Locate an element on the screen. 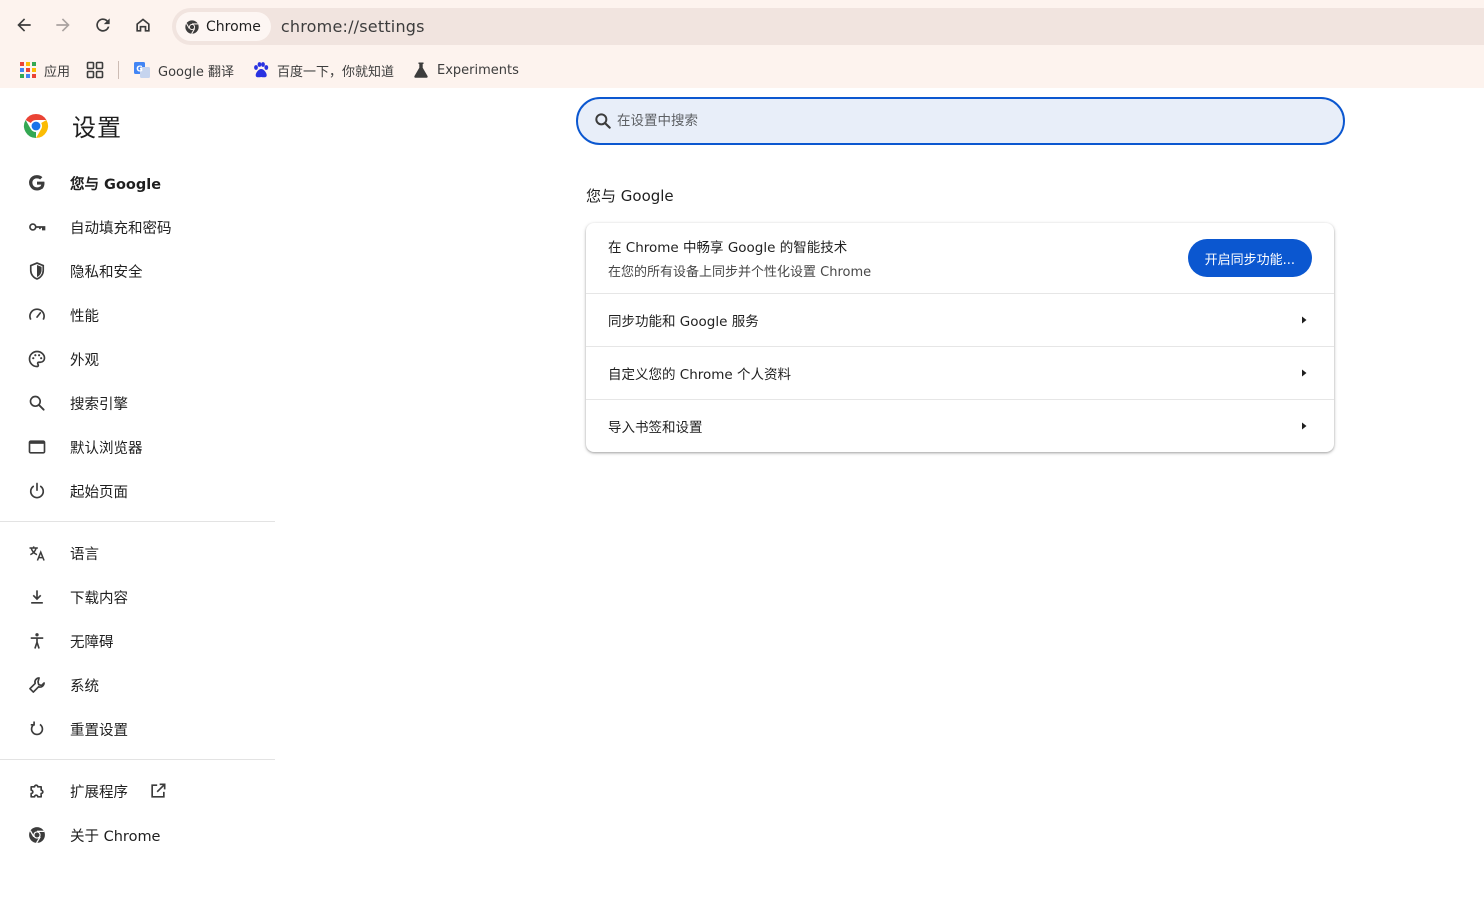 Image resolution: width=1484 pixels, height=898 pixels. sidebar-item-autofill: 自动填充和密码 is located at coordinates (137, 227).